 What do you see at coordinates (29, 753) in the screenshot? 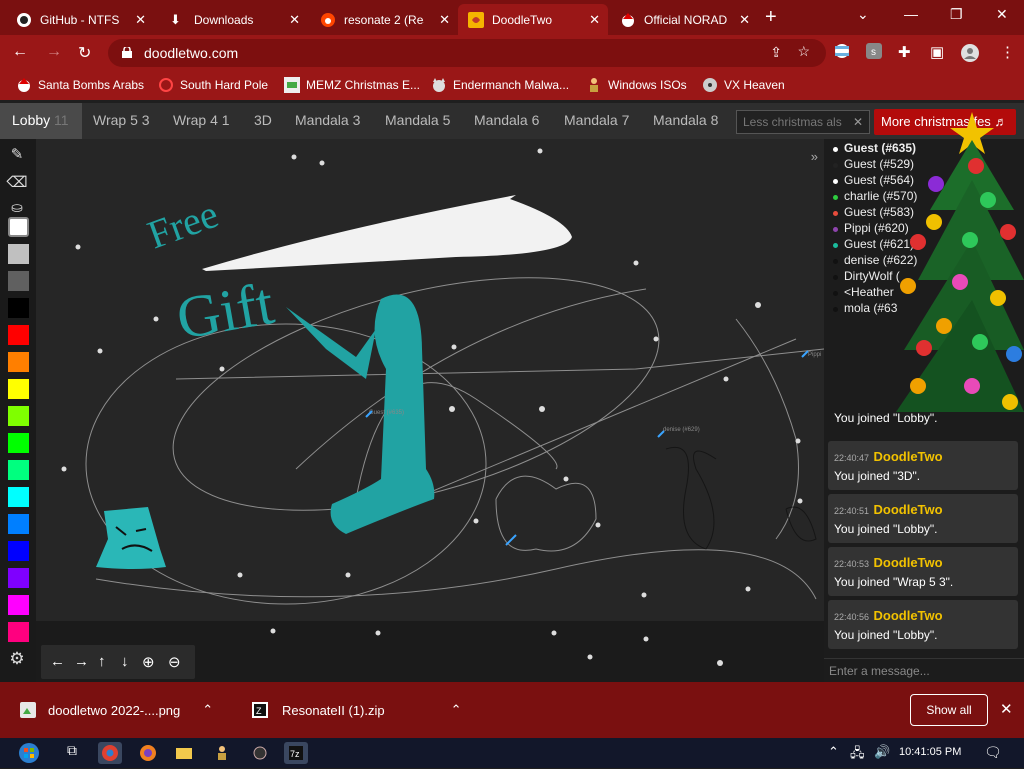
I see `windows-start-icon` at bounding box center [29, 753].